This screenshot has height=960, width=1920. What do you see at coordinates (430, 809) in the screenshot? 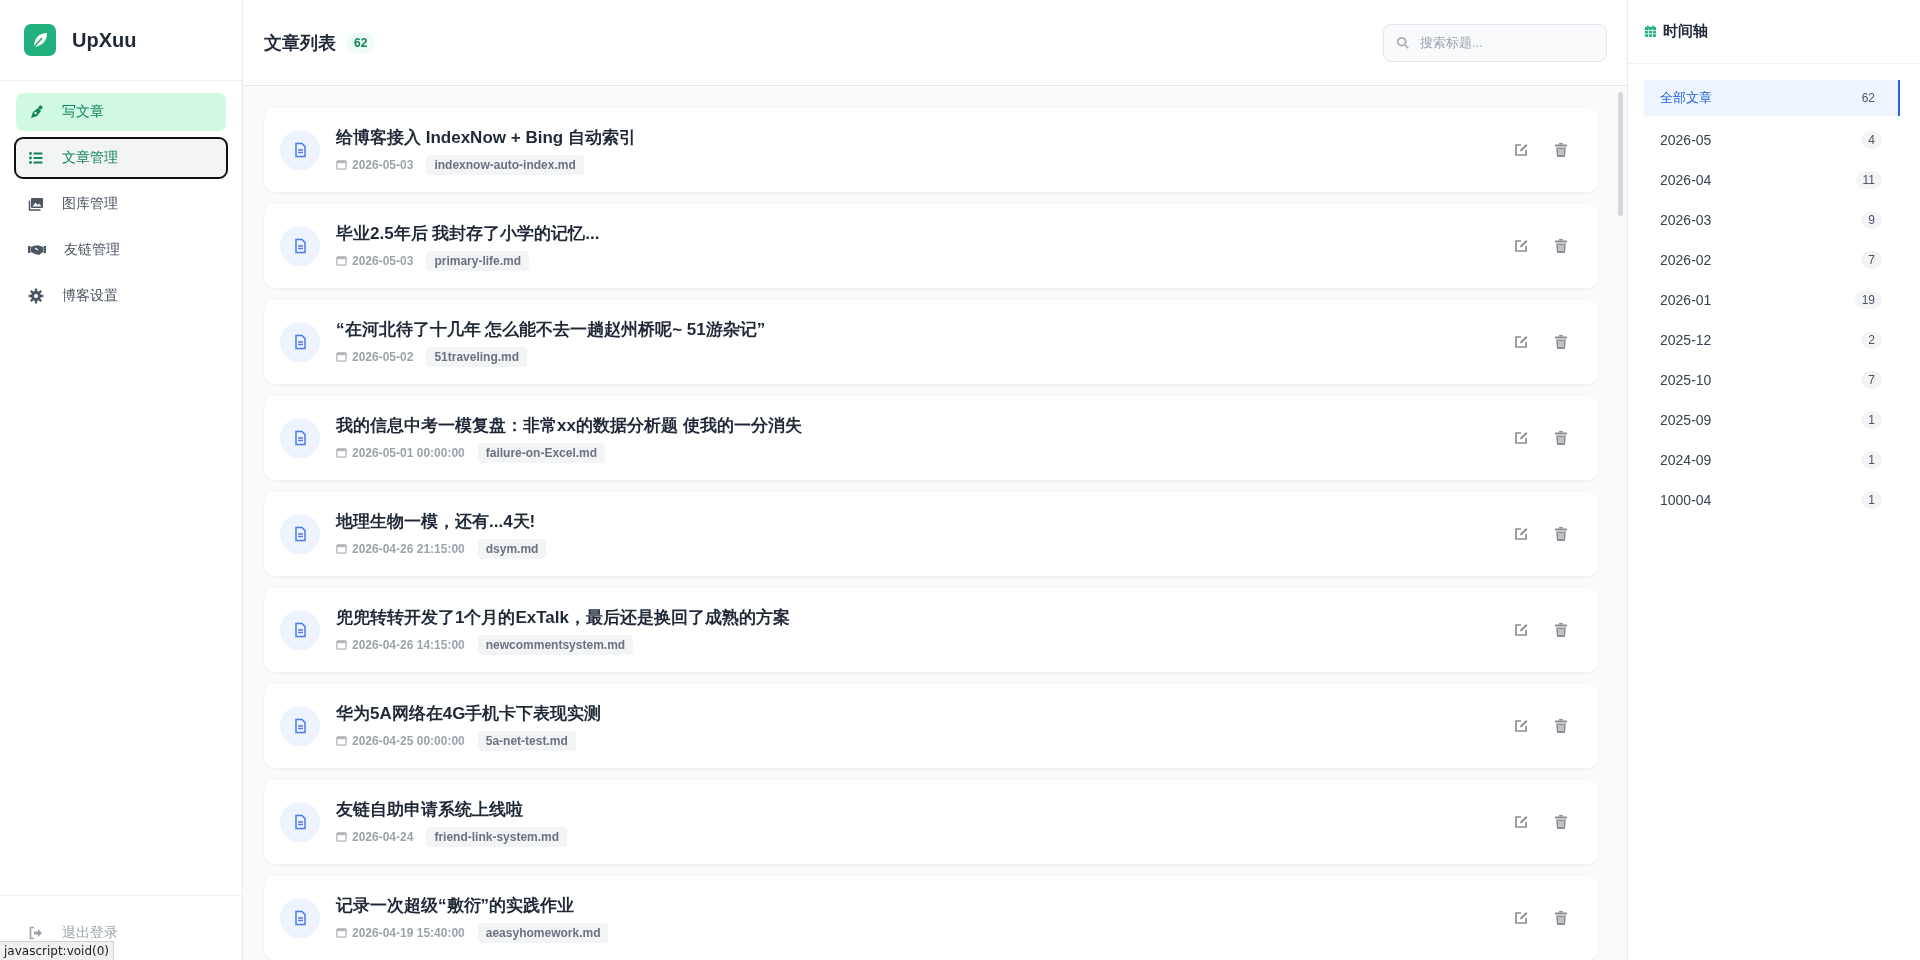
I see `article-title: 友链自助申请系统上线啦` at bounding box center [430, 809].